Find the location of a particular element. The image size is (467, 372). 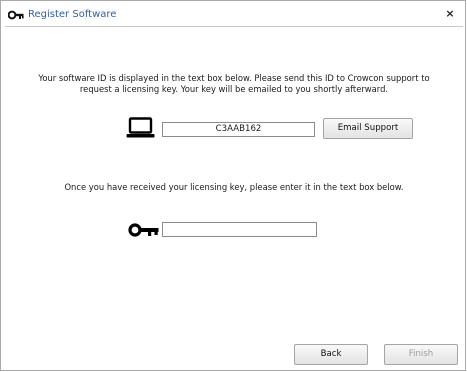

back-button: Back is located at coordinates (331, 354).